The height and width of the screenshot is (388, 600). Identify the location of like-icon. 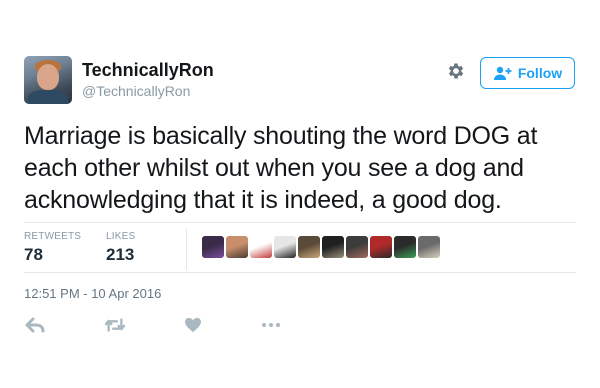
(193, 325).